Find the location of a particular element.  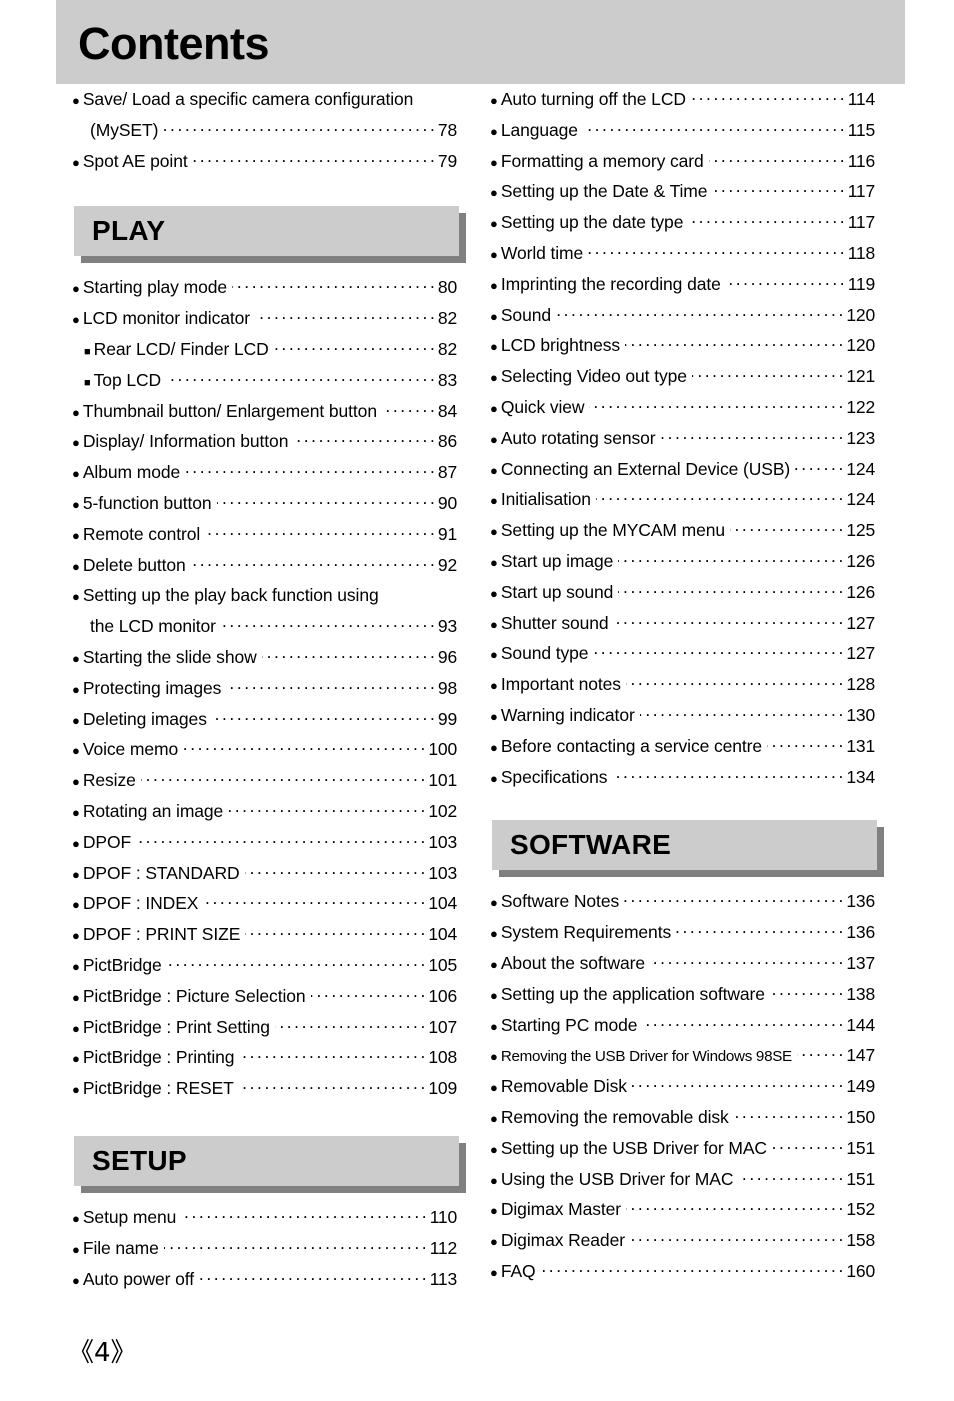

toc-entry-line: Imprinting the recording date 119 is located at coordinates (682, 284).